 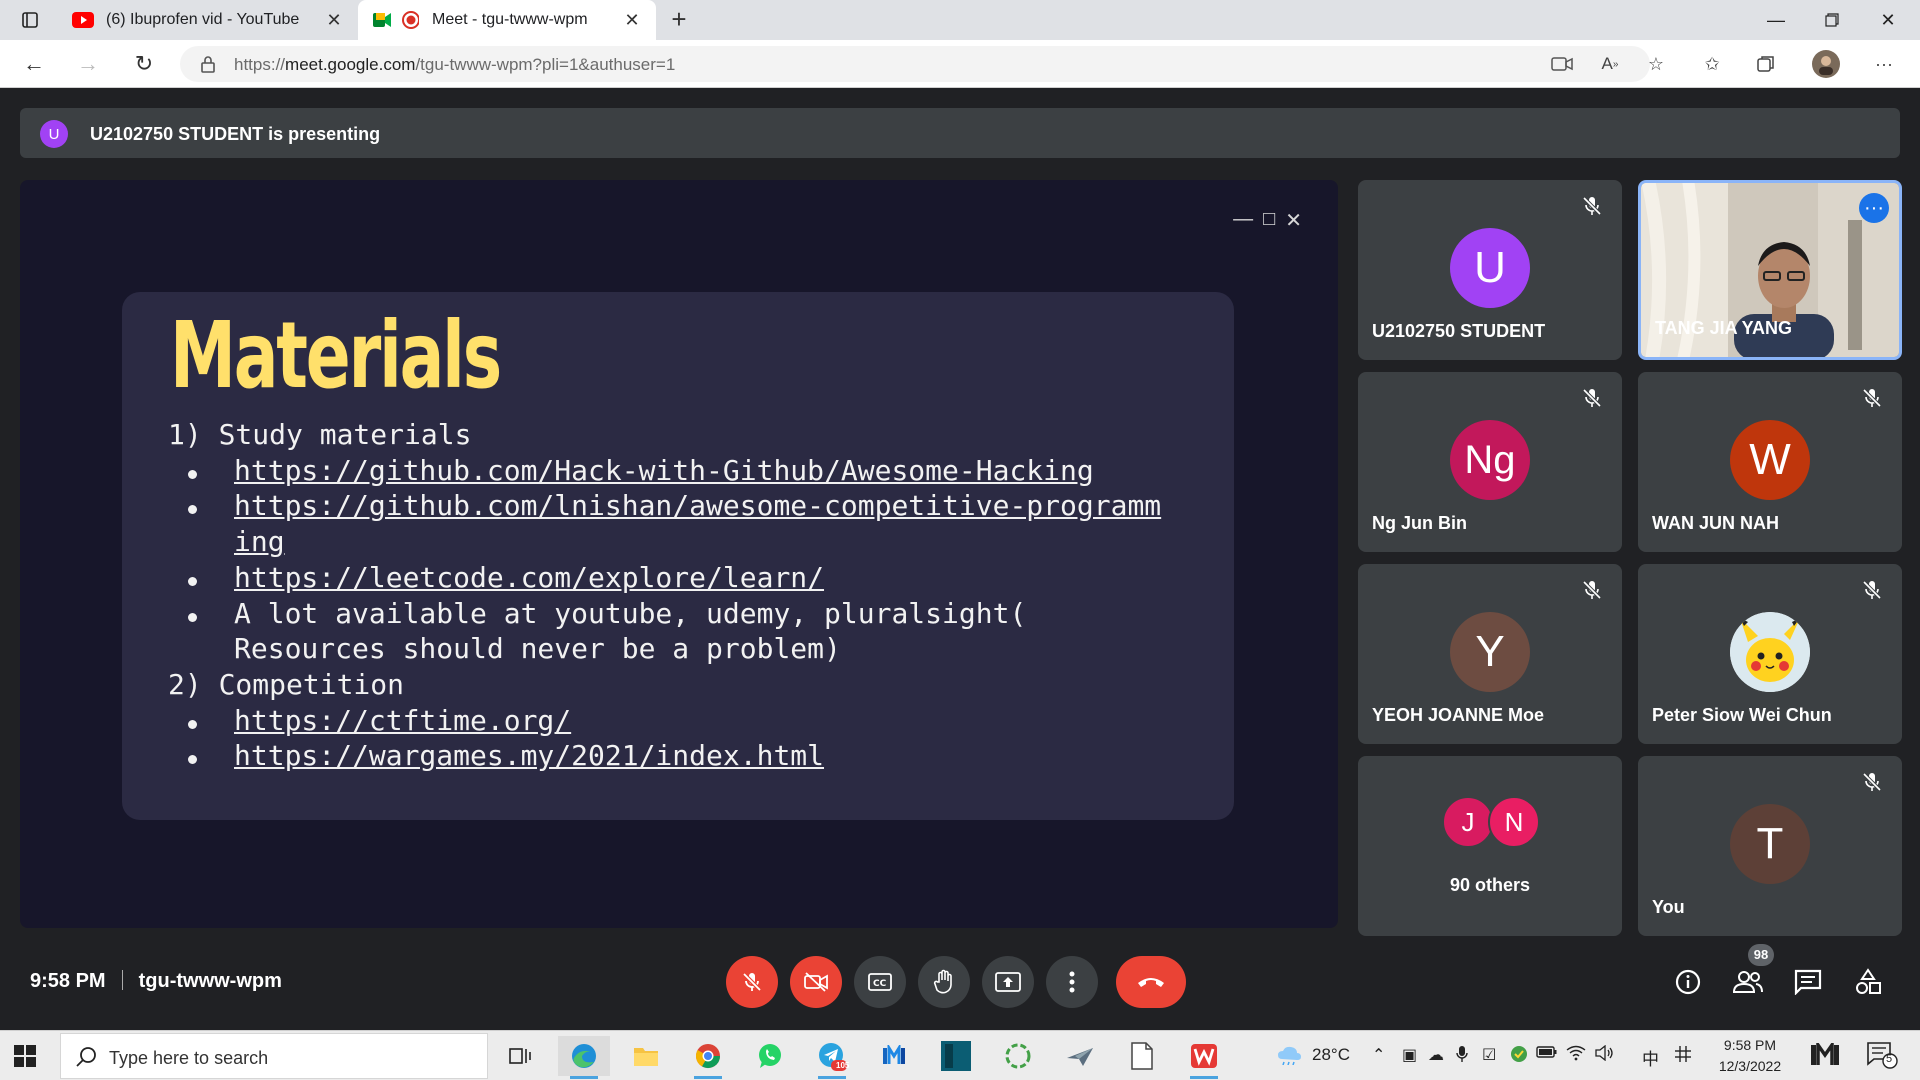 What do you see at coordinates (1204, 1057) in the screenshot?
I see `wps-office-icon` at bounding box center [1204, 1057].